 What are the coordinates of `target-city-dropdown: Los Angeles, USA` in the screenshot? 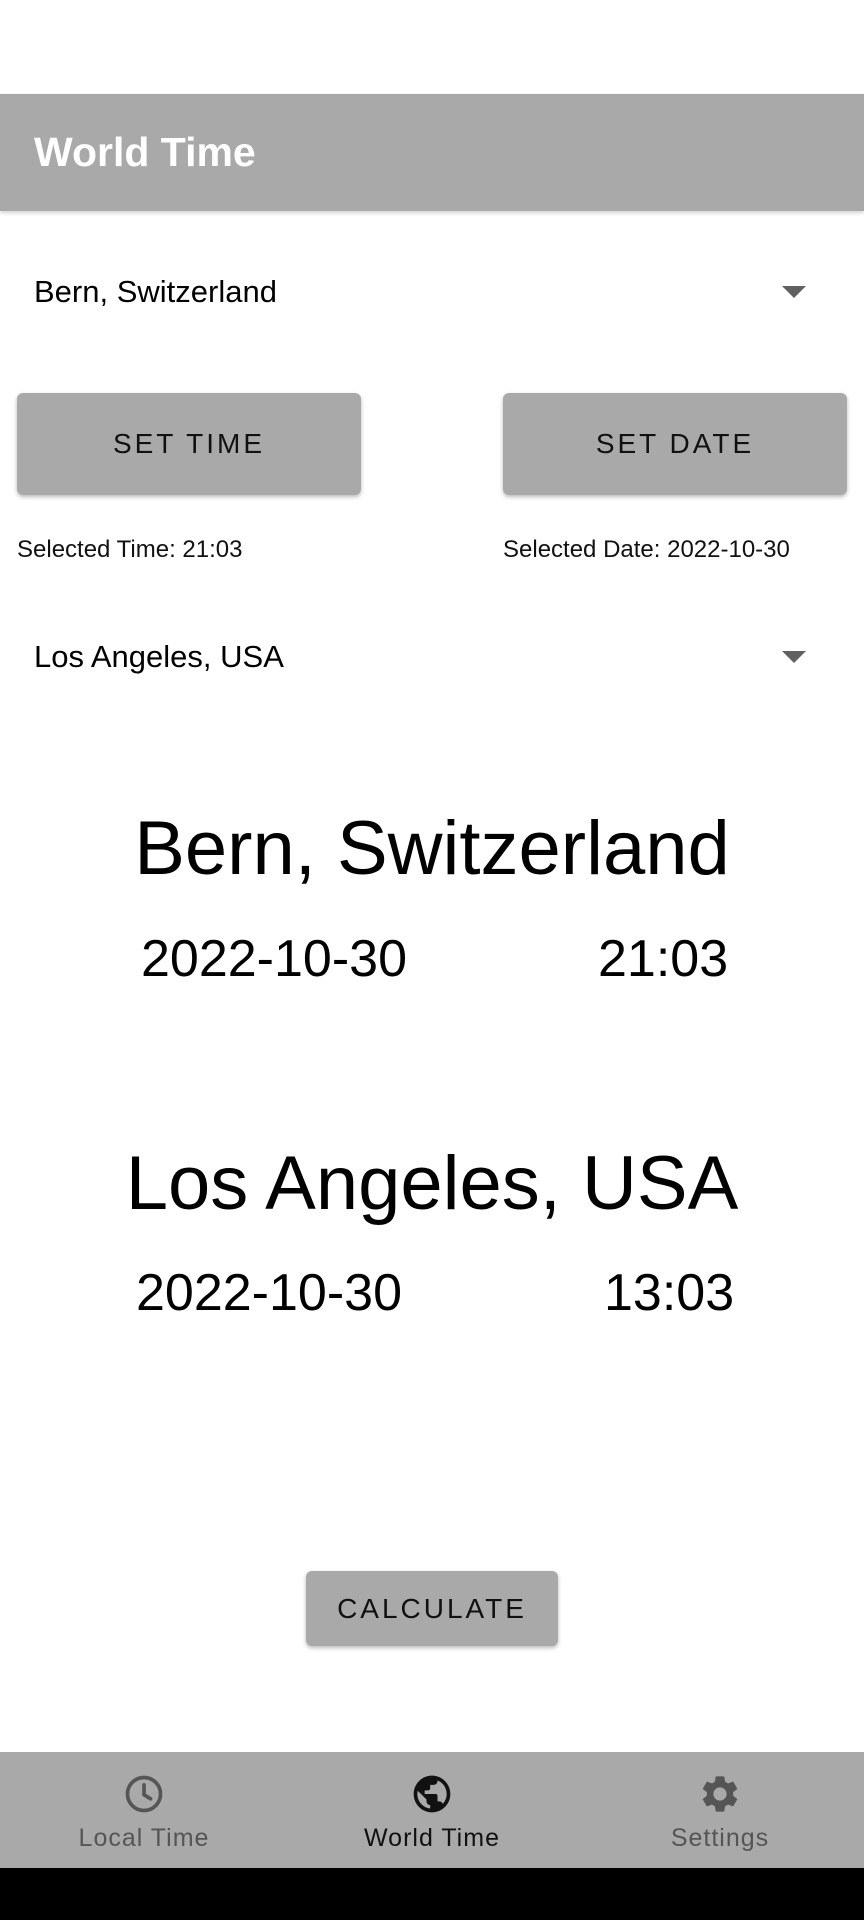 It's located at (432, 657).